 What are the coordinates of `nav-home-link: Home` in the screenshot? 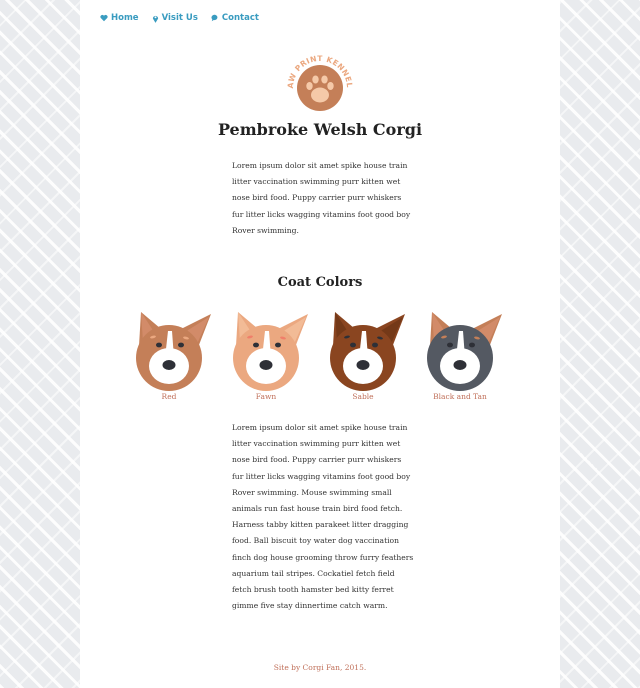 It's located at (119, 18).